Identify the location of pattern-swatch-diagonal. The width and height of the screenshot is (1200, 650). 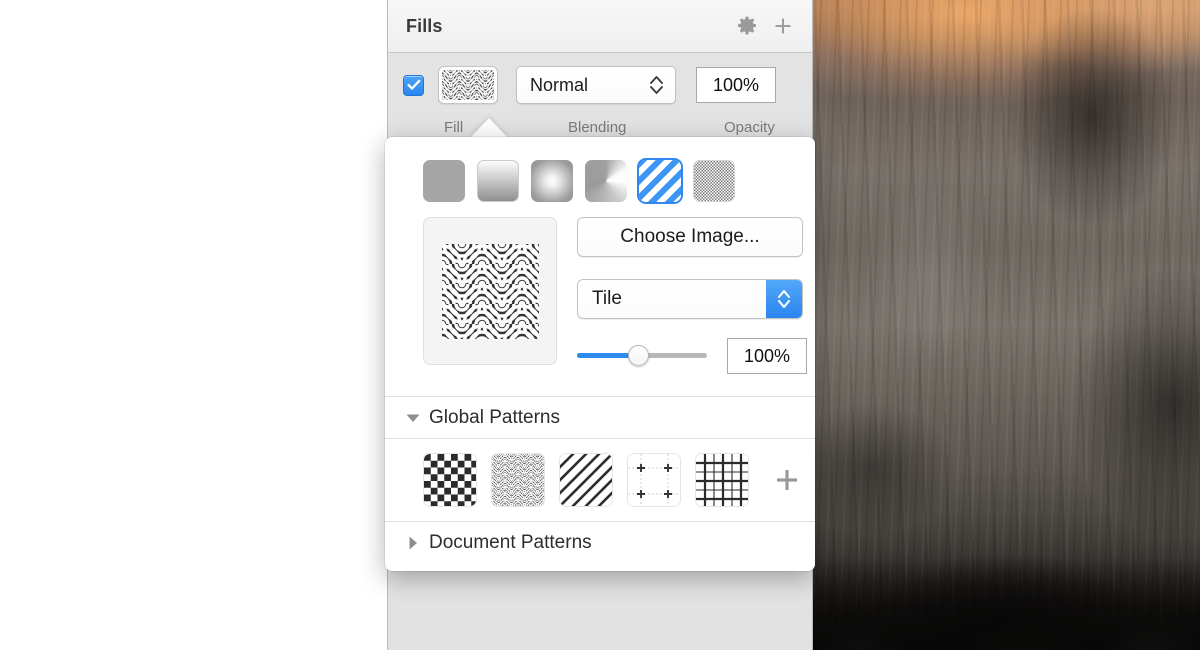
(586, 480).